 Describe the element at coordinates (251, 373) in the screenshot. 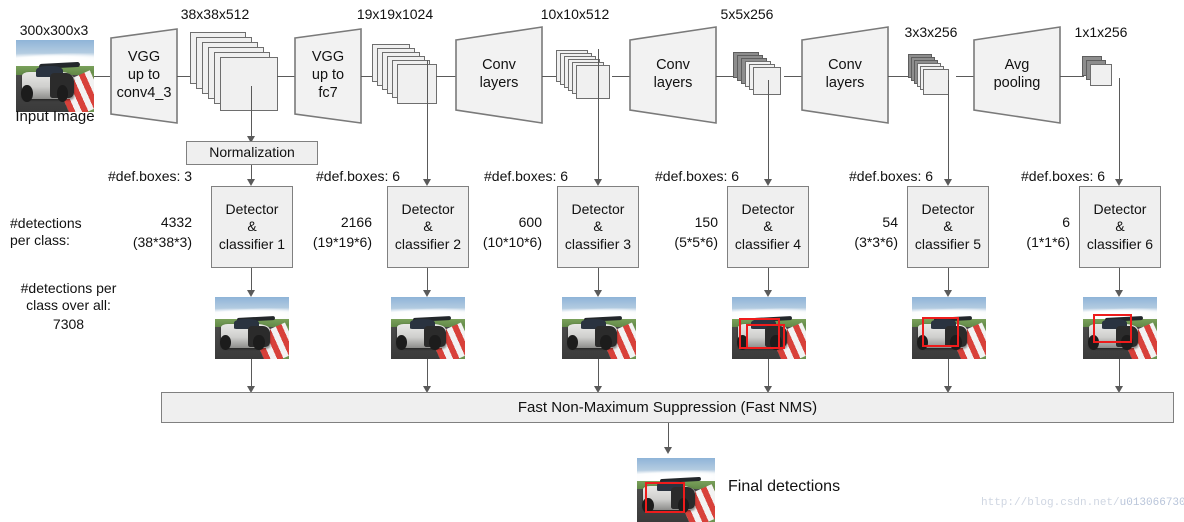

I see `connector-thumb1-to-nms` at that location.